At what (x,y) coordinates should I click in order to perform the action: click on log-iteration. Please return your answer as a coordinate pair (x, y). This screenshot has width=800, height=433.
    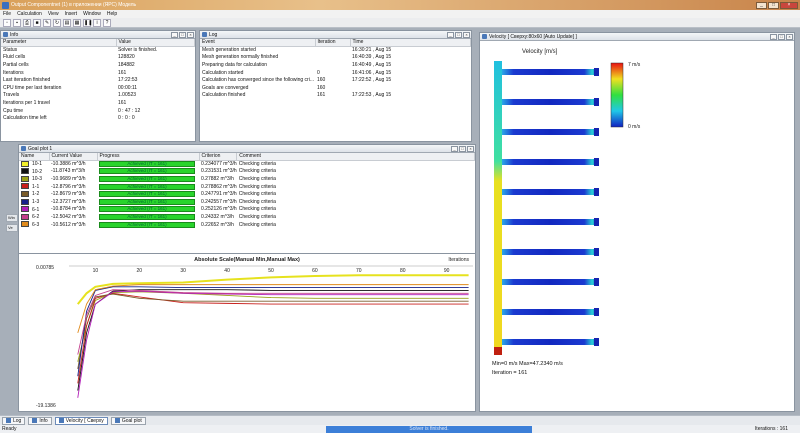
    Looking at the image, I should click on (332, 65).